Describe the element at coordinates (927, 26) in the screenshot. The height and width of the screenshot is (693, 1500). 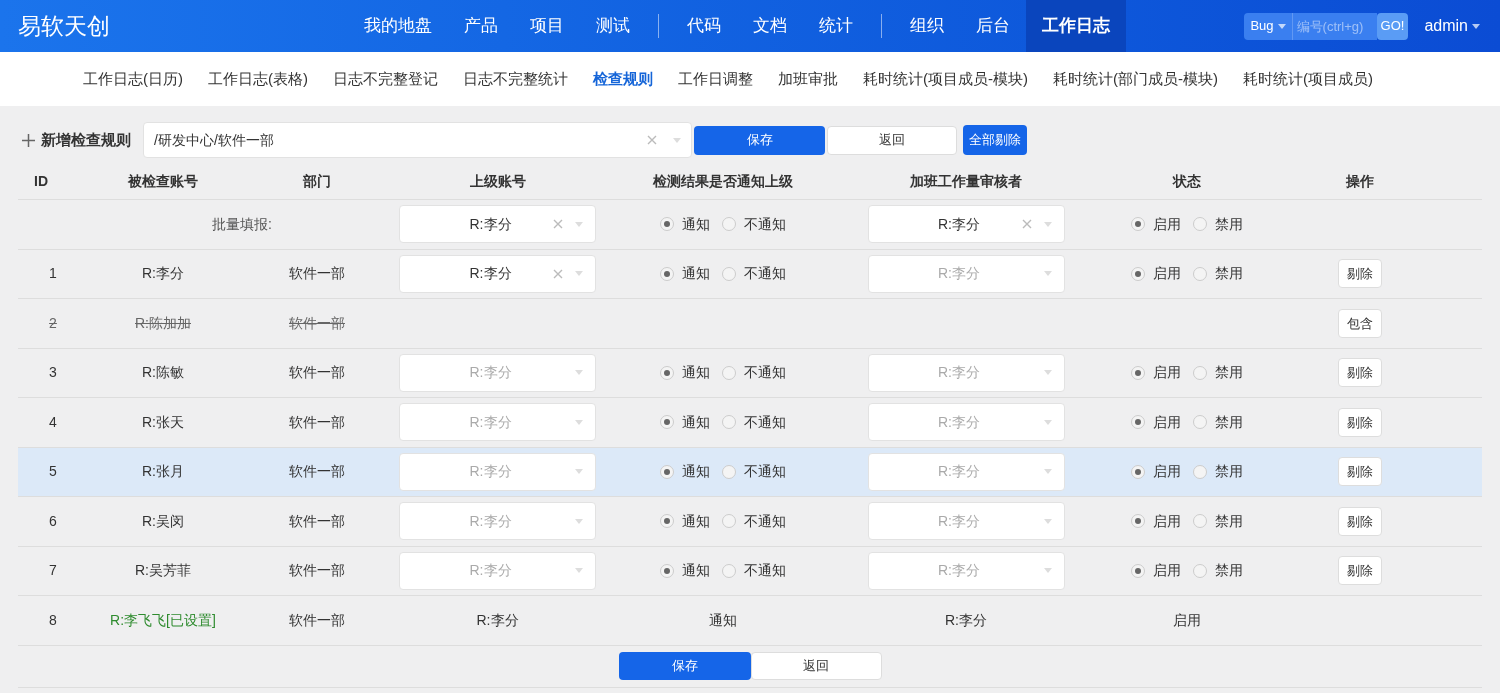
I see `nav-item: 组织` at that location.